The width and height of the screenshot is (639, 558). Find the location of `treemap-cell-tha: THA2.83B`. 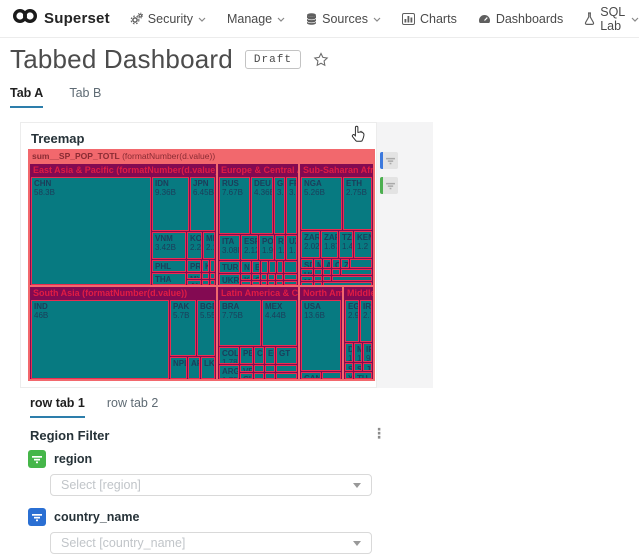

treemap-cell-tha: THA2.83B is located at coordinates (169, 279).